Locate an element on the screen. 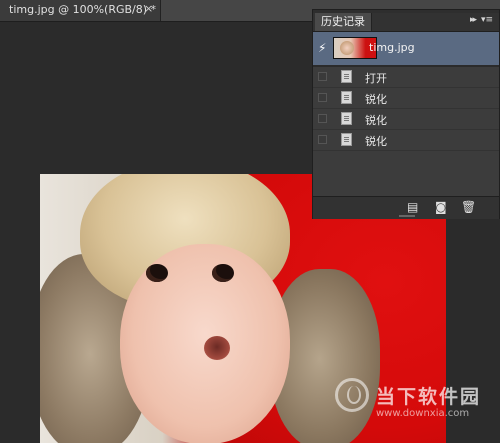  panel-footer: ▤ ◙ 🗑 is located at coordinates (406, 207).